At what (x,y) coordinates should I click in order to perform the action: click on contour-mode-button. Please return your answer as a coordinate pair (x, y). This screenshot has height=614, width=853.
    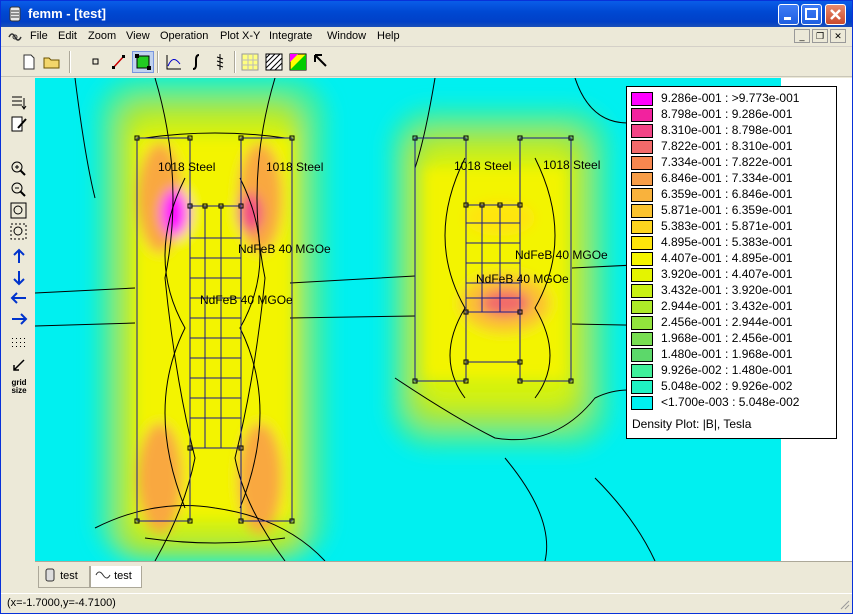
    Looking at the image, I should click on (119, 62).